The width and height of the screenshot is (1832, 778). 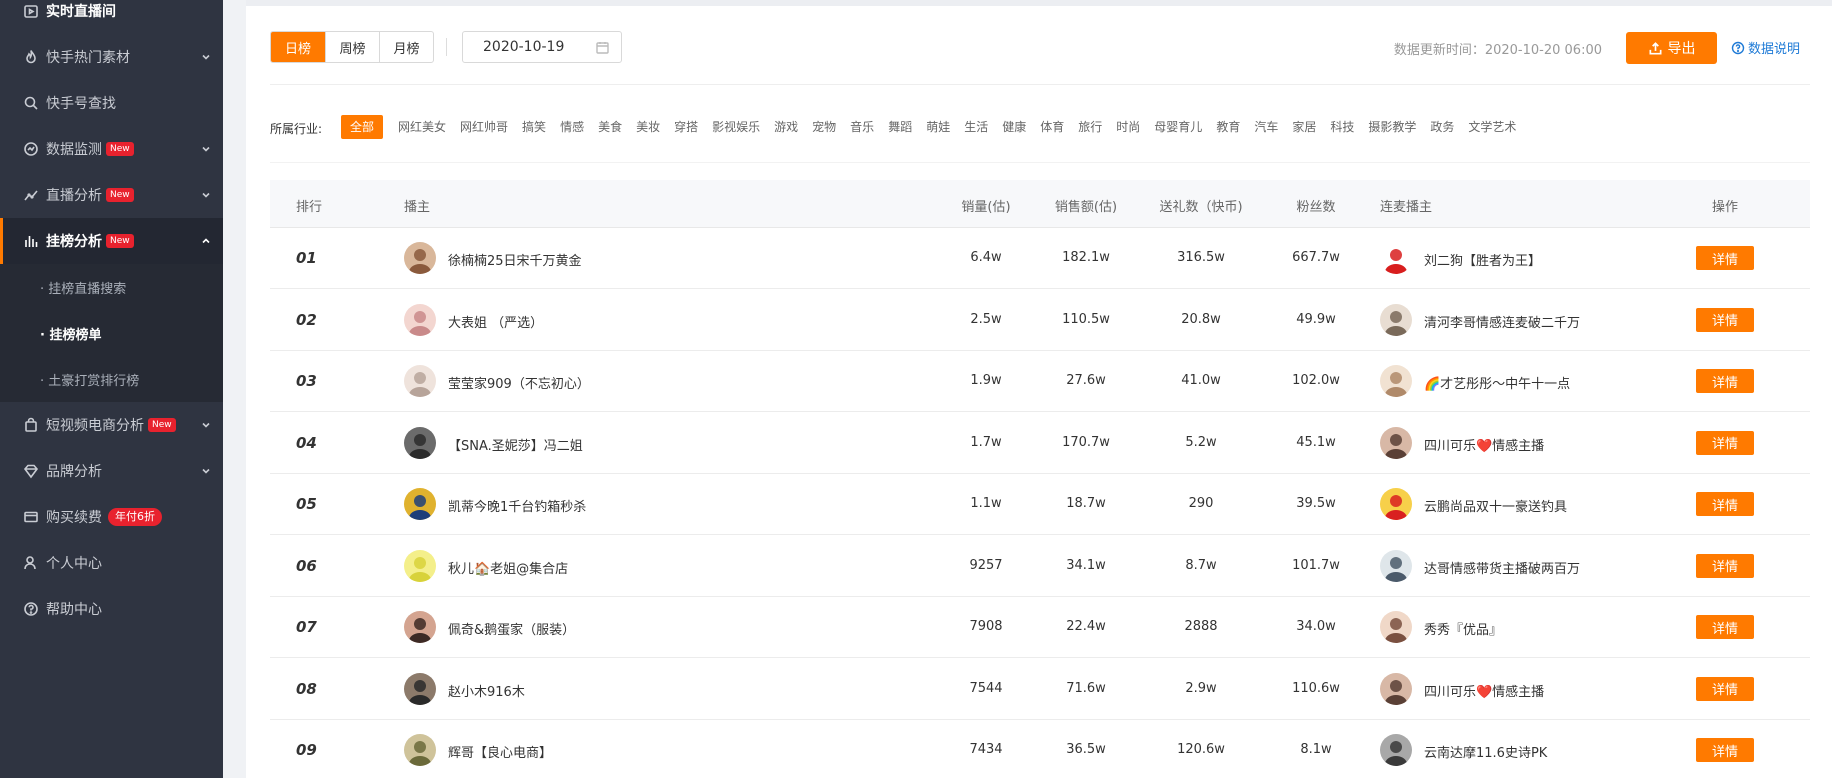 I want to click on industry-option: 美妆, so click(x=648, y=127).